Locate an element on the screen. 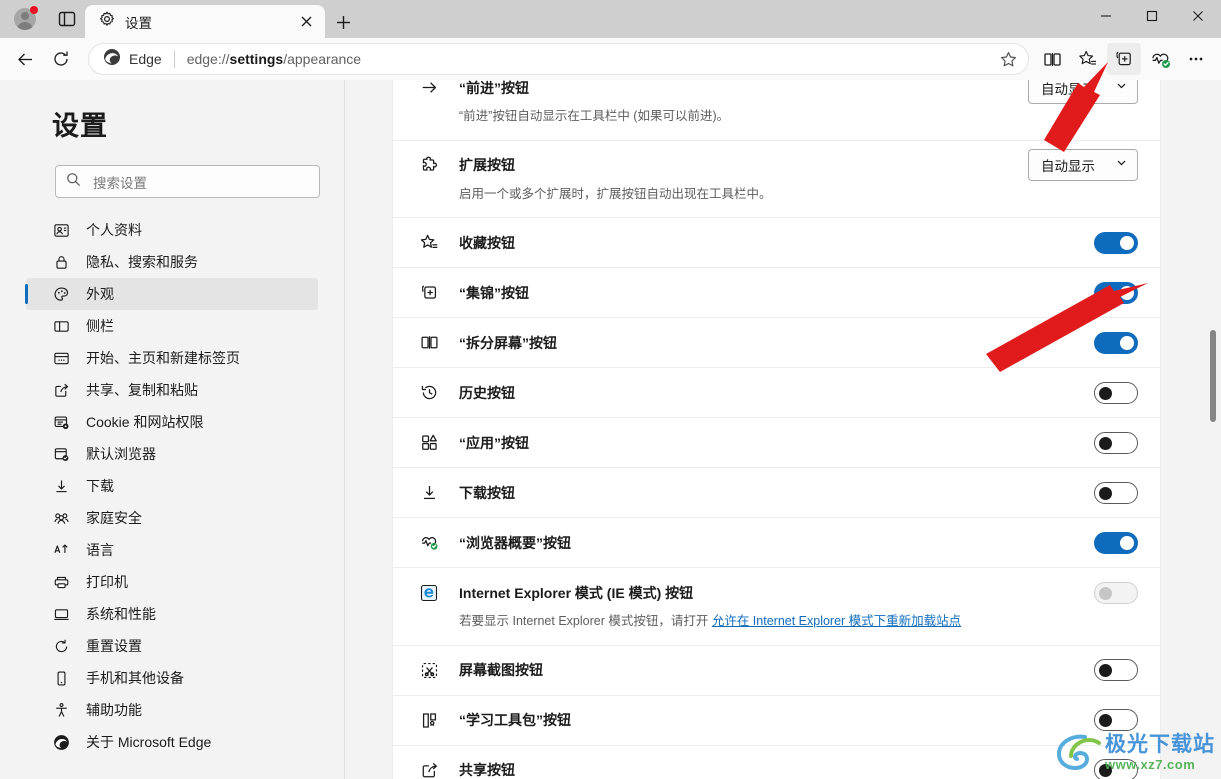 Image resolution: width=1221 pixels, height=779 pixels. language-icon is located at coordinates (61, 550).